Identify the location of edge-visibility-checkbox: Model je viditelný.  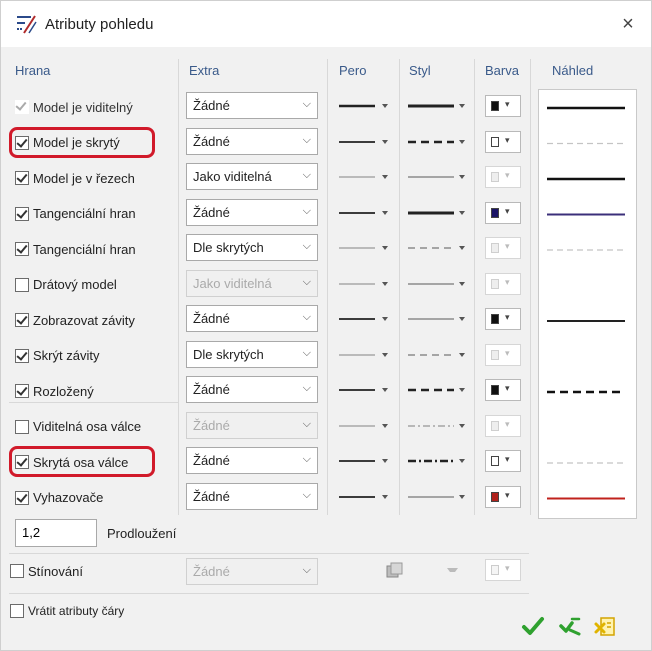
(74, 107).